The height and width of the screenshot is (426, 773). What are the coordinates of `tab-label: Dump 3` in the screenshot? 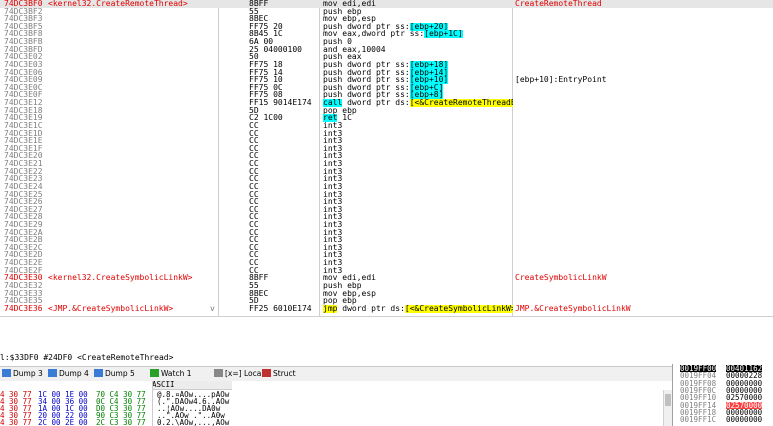 It's located at (28, 373).